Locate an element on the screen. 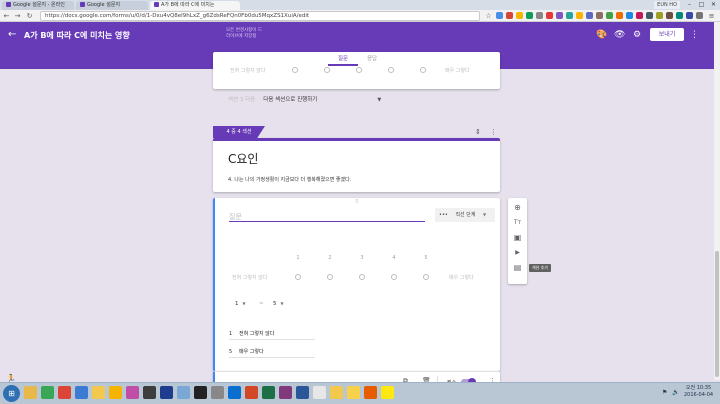 The image size is (720, 404). taskbar-note-icon is located at coordinates (353, 392).